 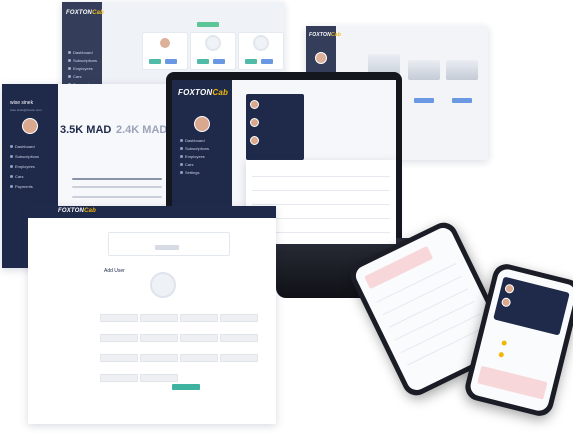 I want to click on add-button, so click(x=208, y=24).